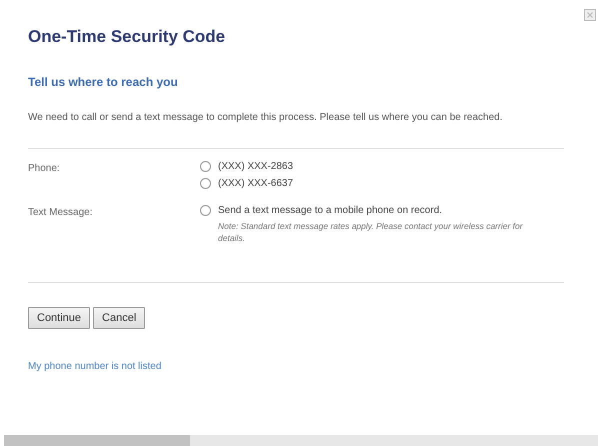  What do you see at coordinates (127, 37) in the screenshot?
I see `dialog-title: One-Time Security Code` at bounding box center [127, 37].